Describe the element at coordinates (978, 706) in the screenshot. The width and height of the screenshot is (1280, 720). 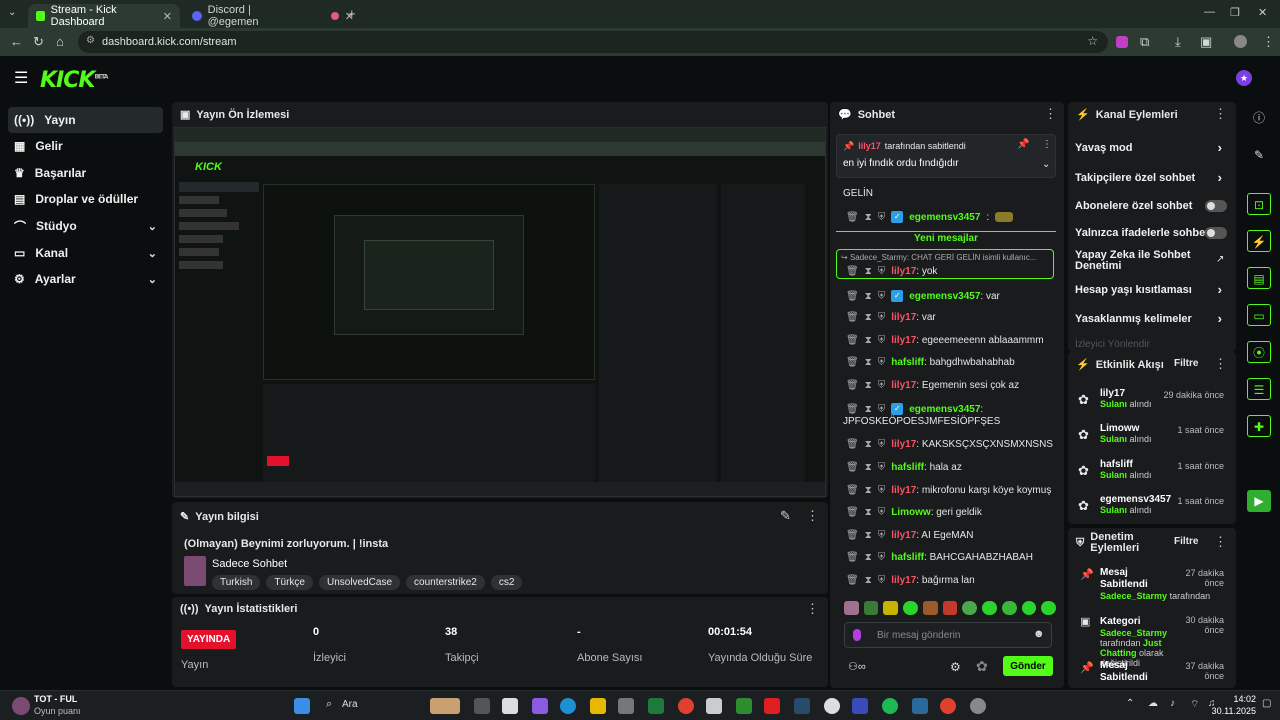
I see `app-icon` at that location.